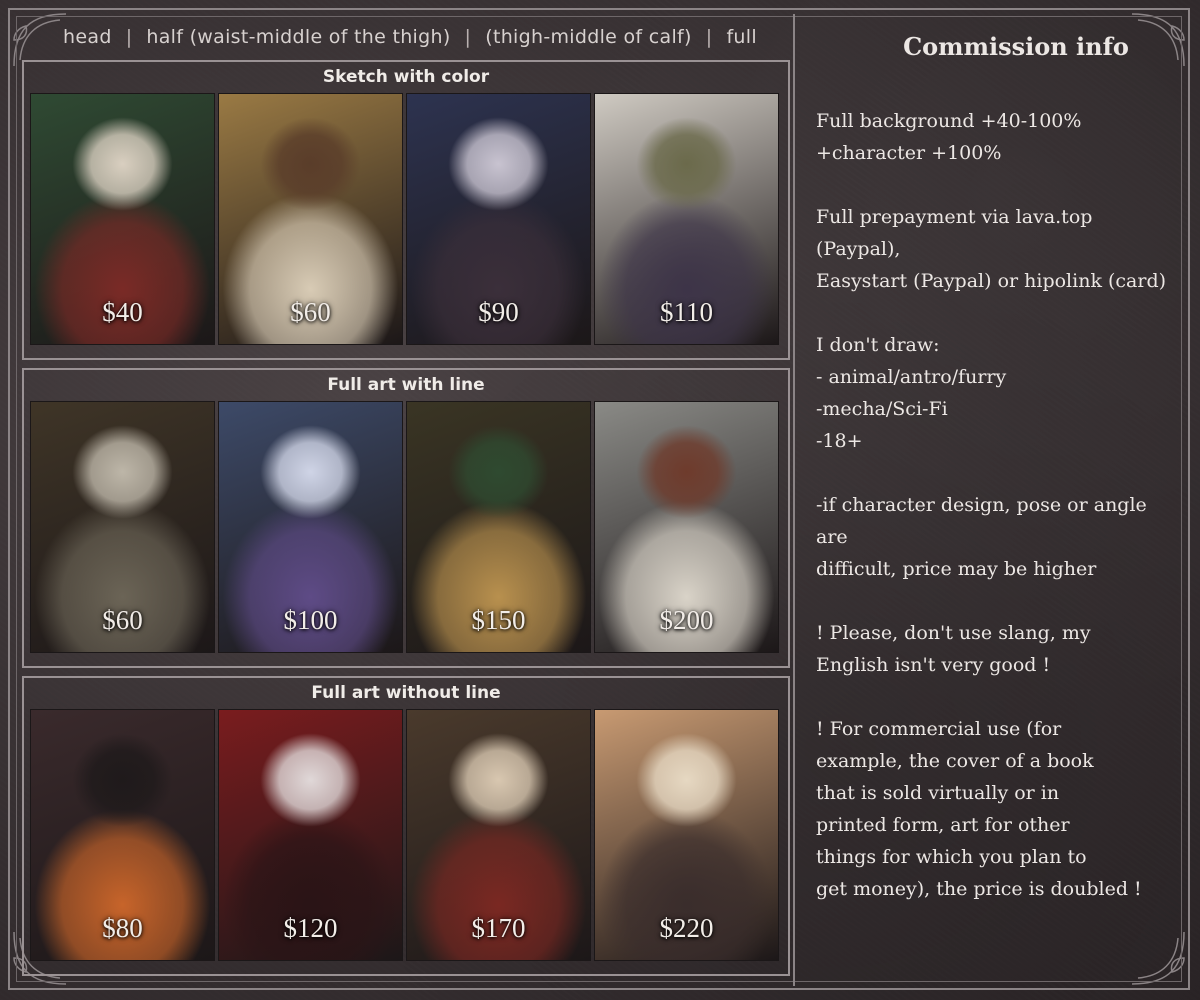 The height and width of the screenshot is (1000, 1200). I want to click on section-title: Full art without line, so click(406, 693).